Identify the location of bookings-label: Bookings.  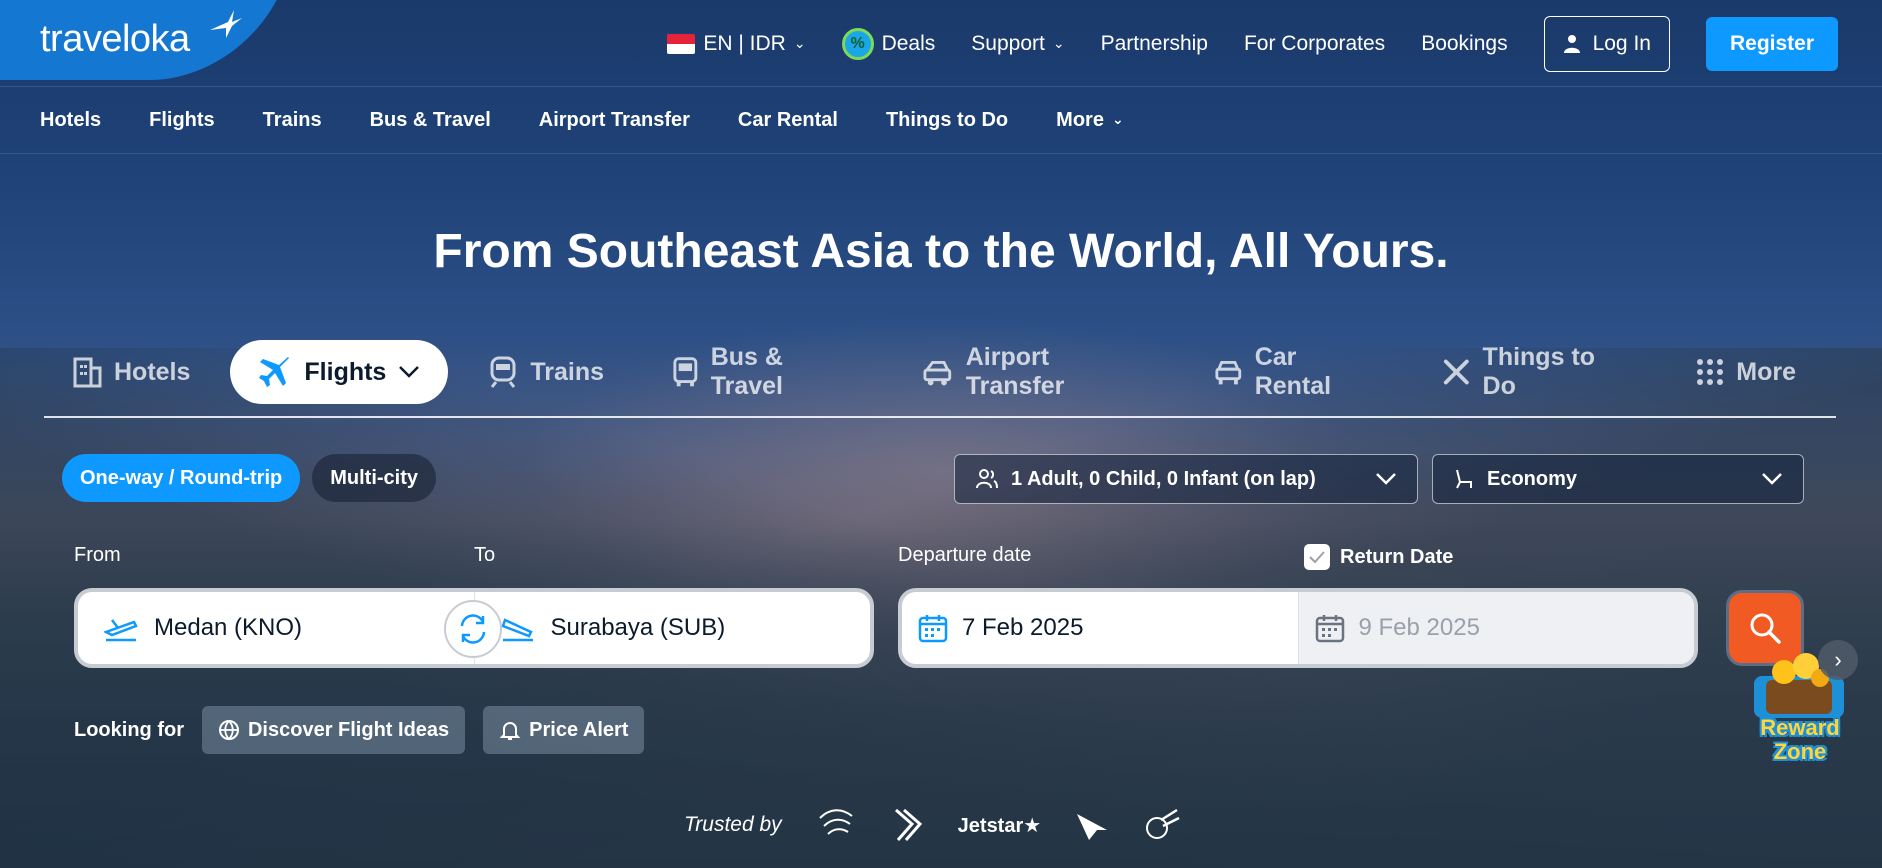
(1464, 43).